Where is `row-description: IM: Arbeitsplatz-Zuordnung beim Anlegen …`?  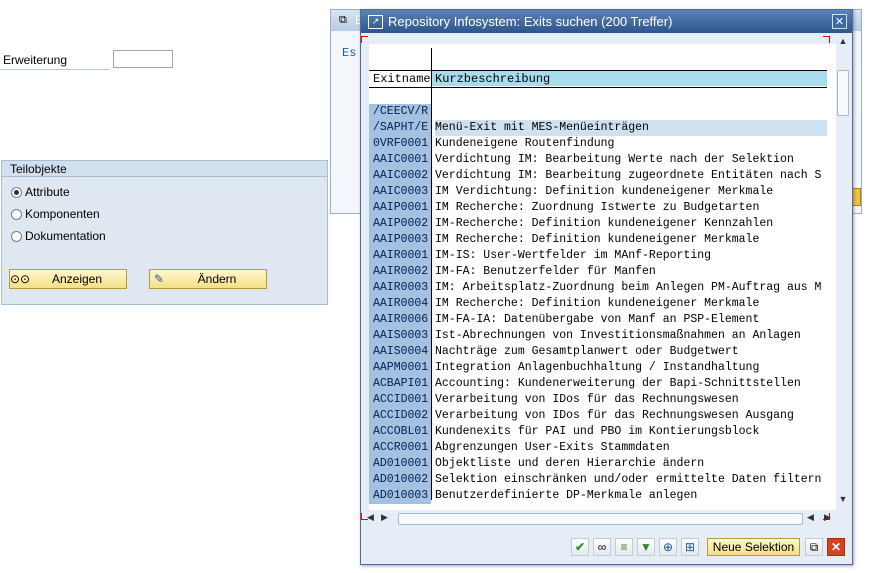
row-description: IM: Arbeitsplatz-Zuordnung beim Anlegen … is located at coordinates (631, 288).